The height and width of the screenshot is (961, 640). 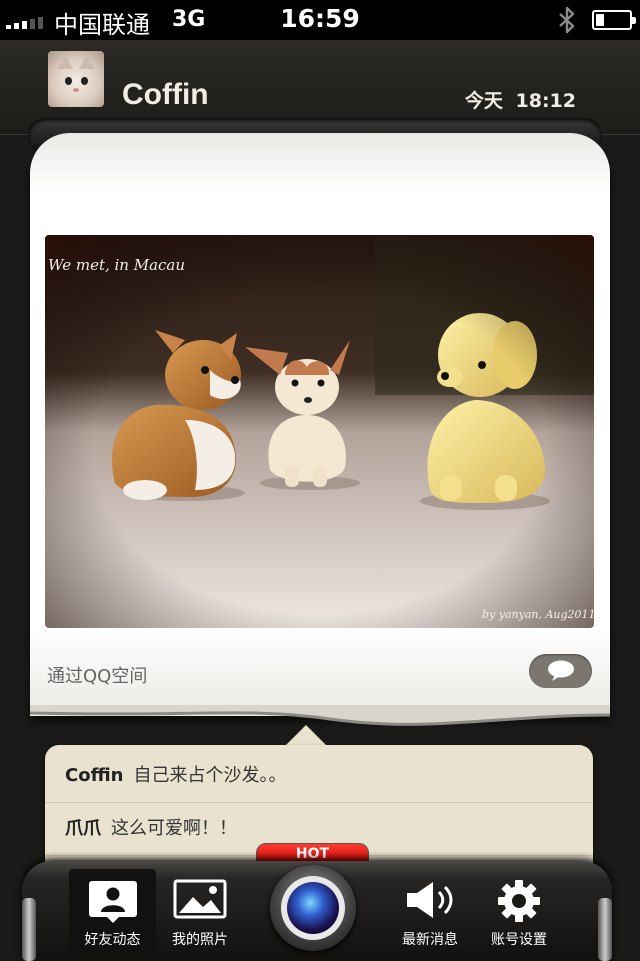 What do you see at coordinates (306, 735) in the screenshot?
I see `comment-pointer` at bounding box center [306, 735].